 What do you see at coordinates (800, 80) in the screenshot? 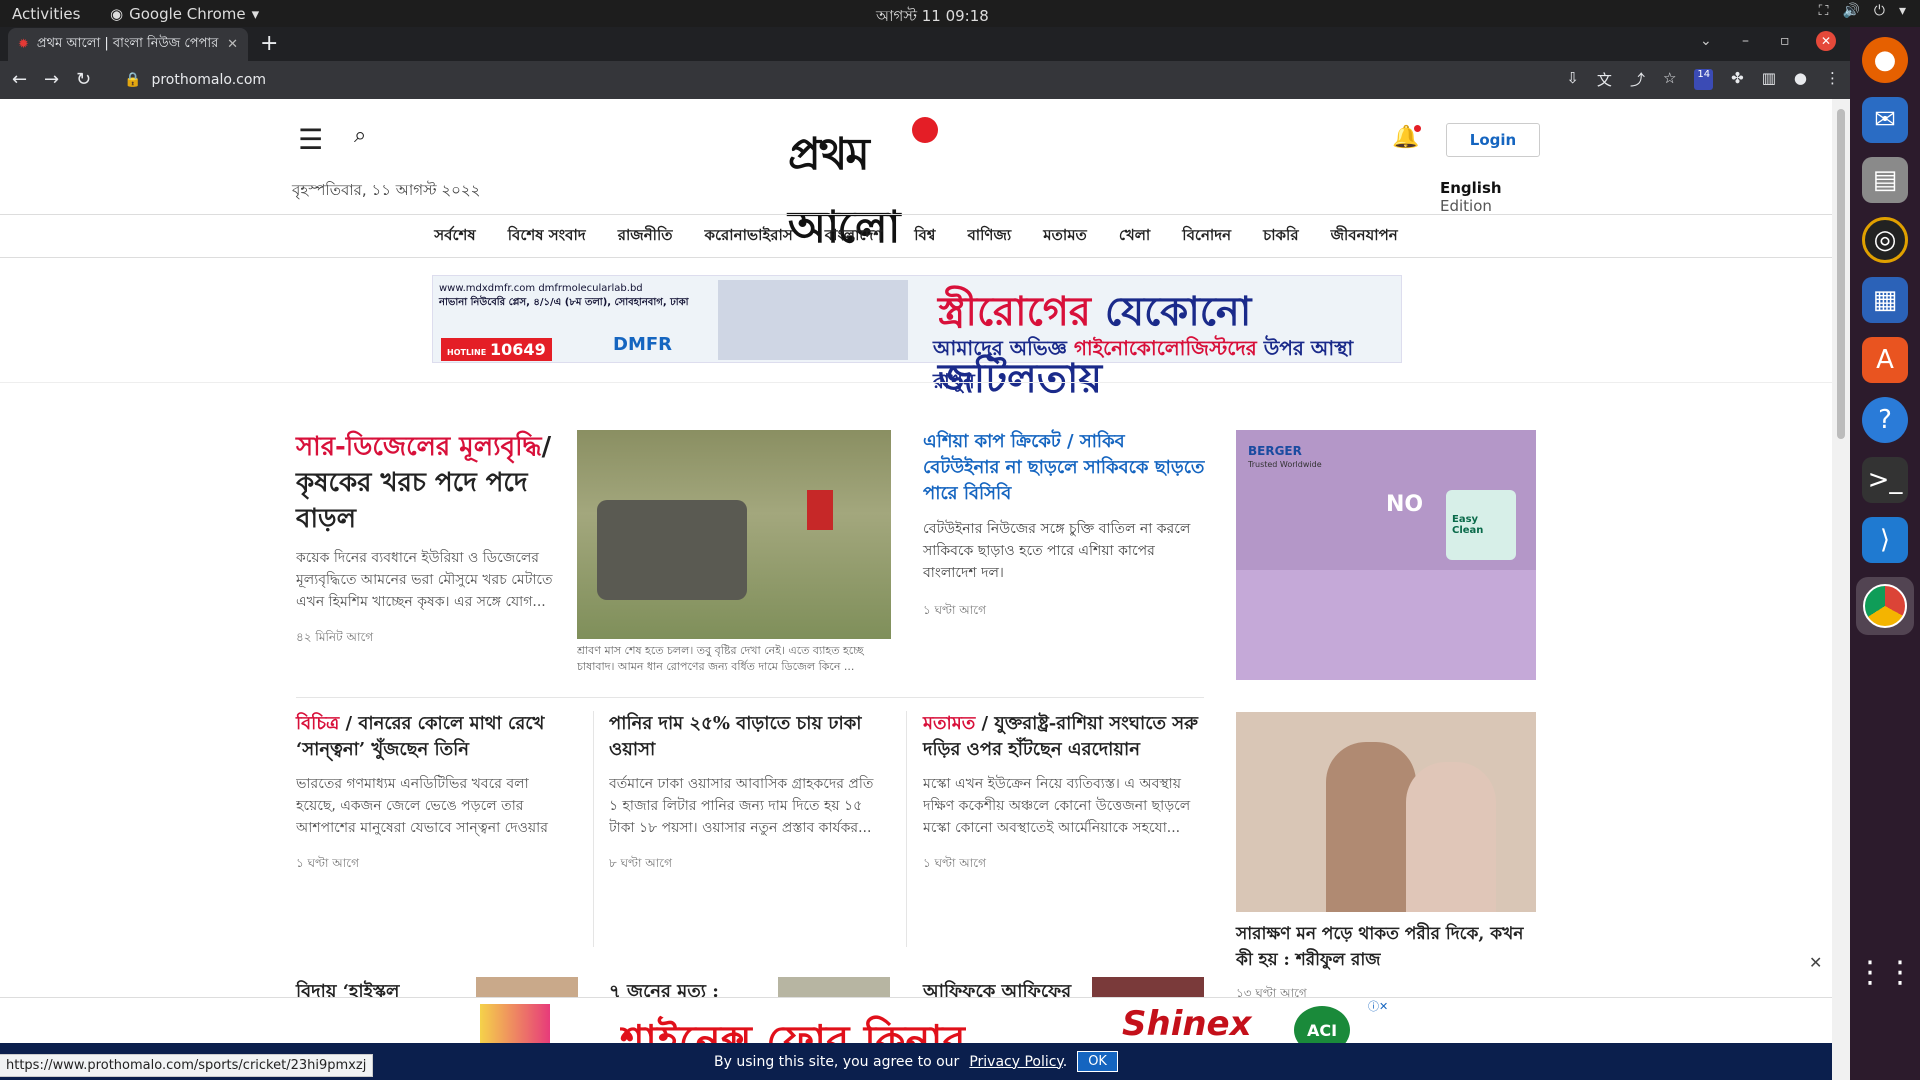
I see `address-bar: 🔒 prothomalo.com` at bounding box center [800, 80].